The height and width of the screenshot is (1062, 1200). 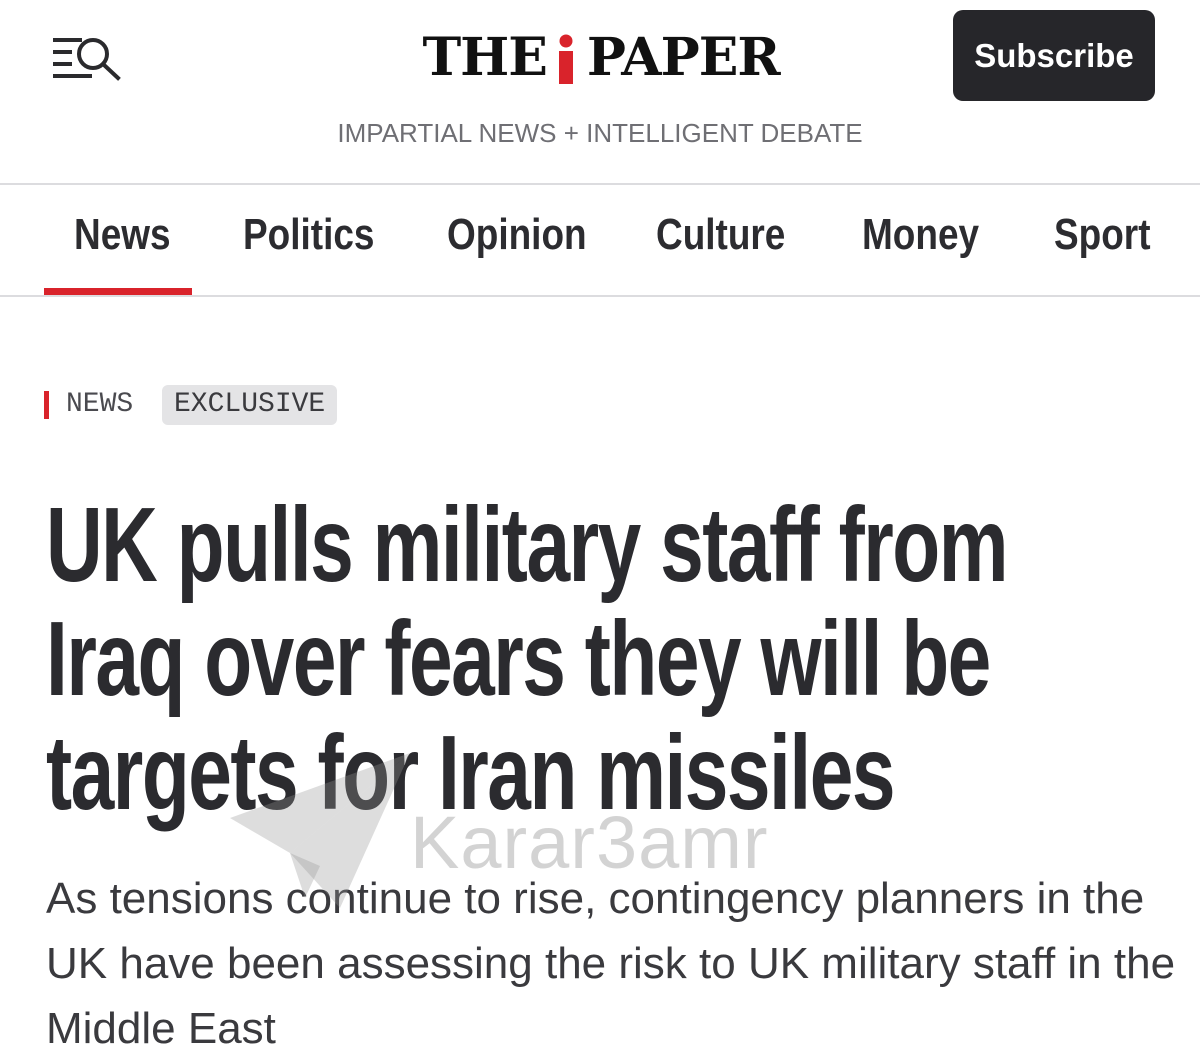 I want to click on headline-line: UK pulls military staff from, so click(x=527, y=545).